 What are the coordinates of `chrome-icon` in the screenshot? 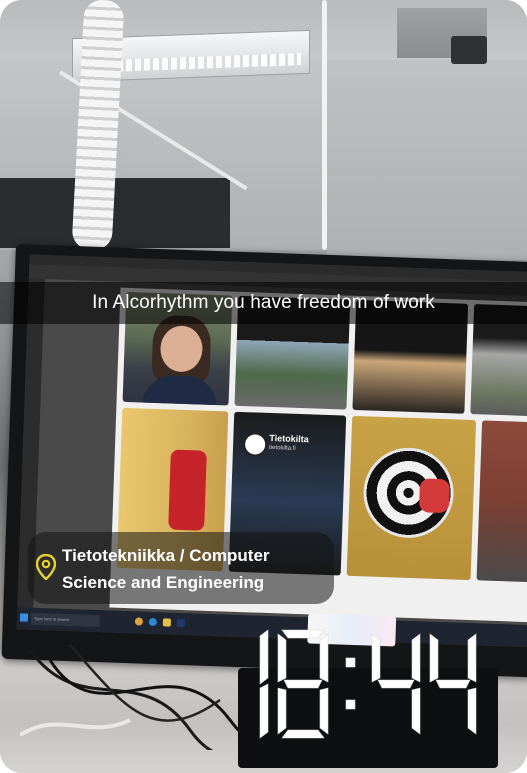 It's located at (139, 621).